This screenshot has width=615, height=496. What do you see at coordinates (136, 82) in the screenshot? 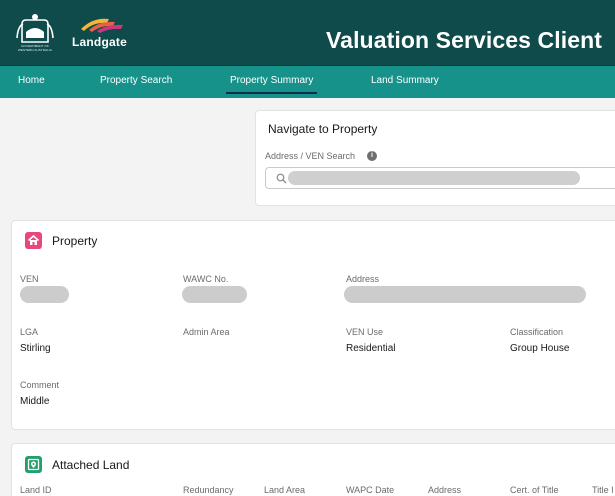
I see `nav-property-search: Property Search` at bounding box center [136, 82].